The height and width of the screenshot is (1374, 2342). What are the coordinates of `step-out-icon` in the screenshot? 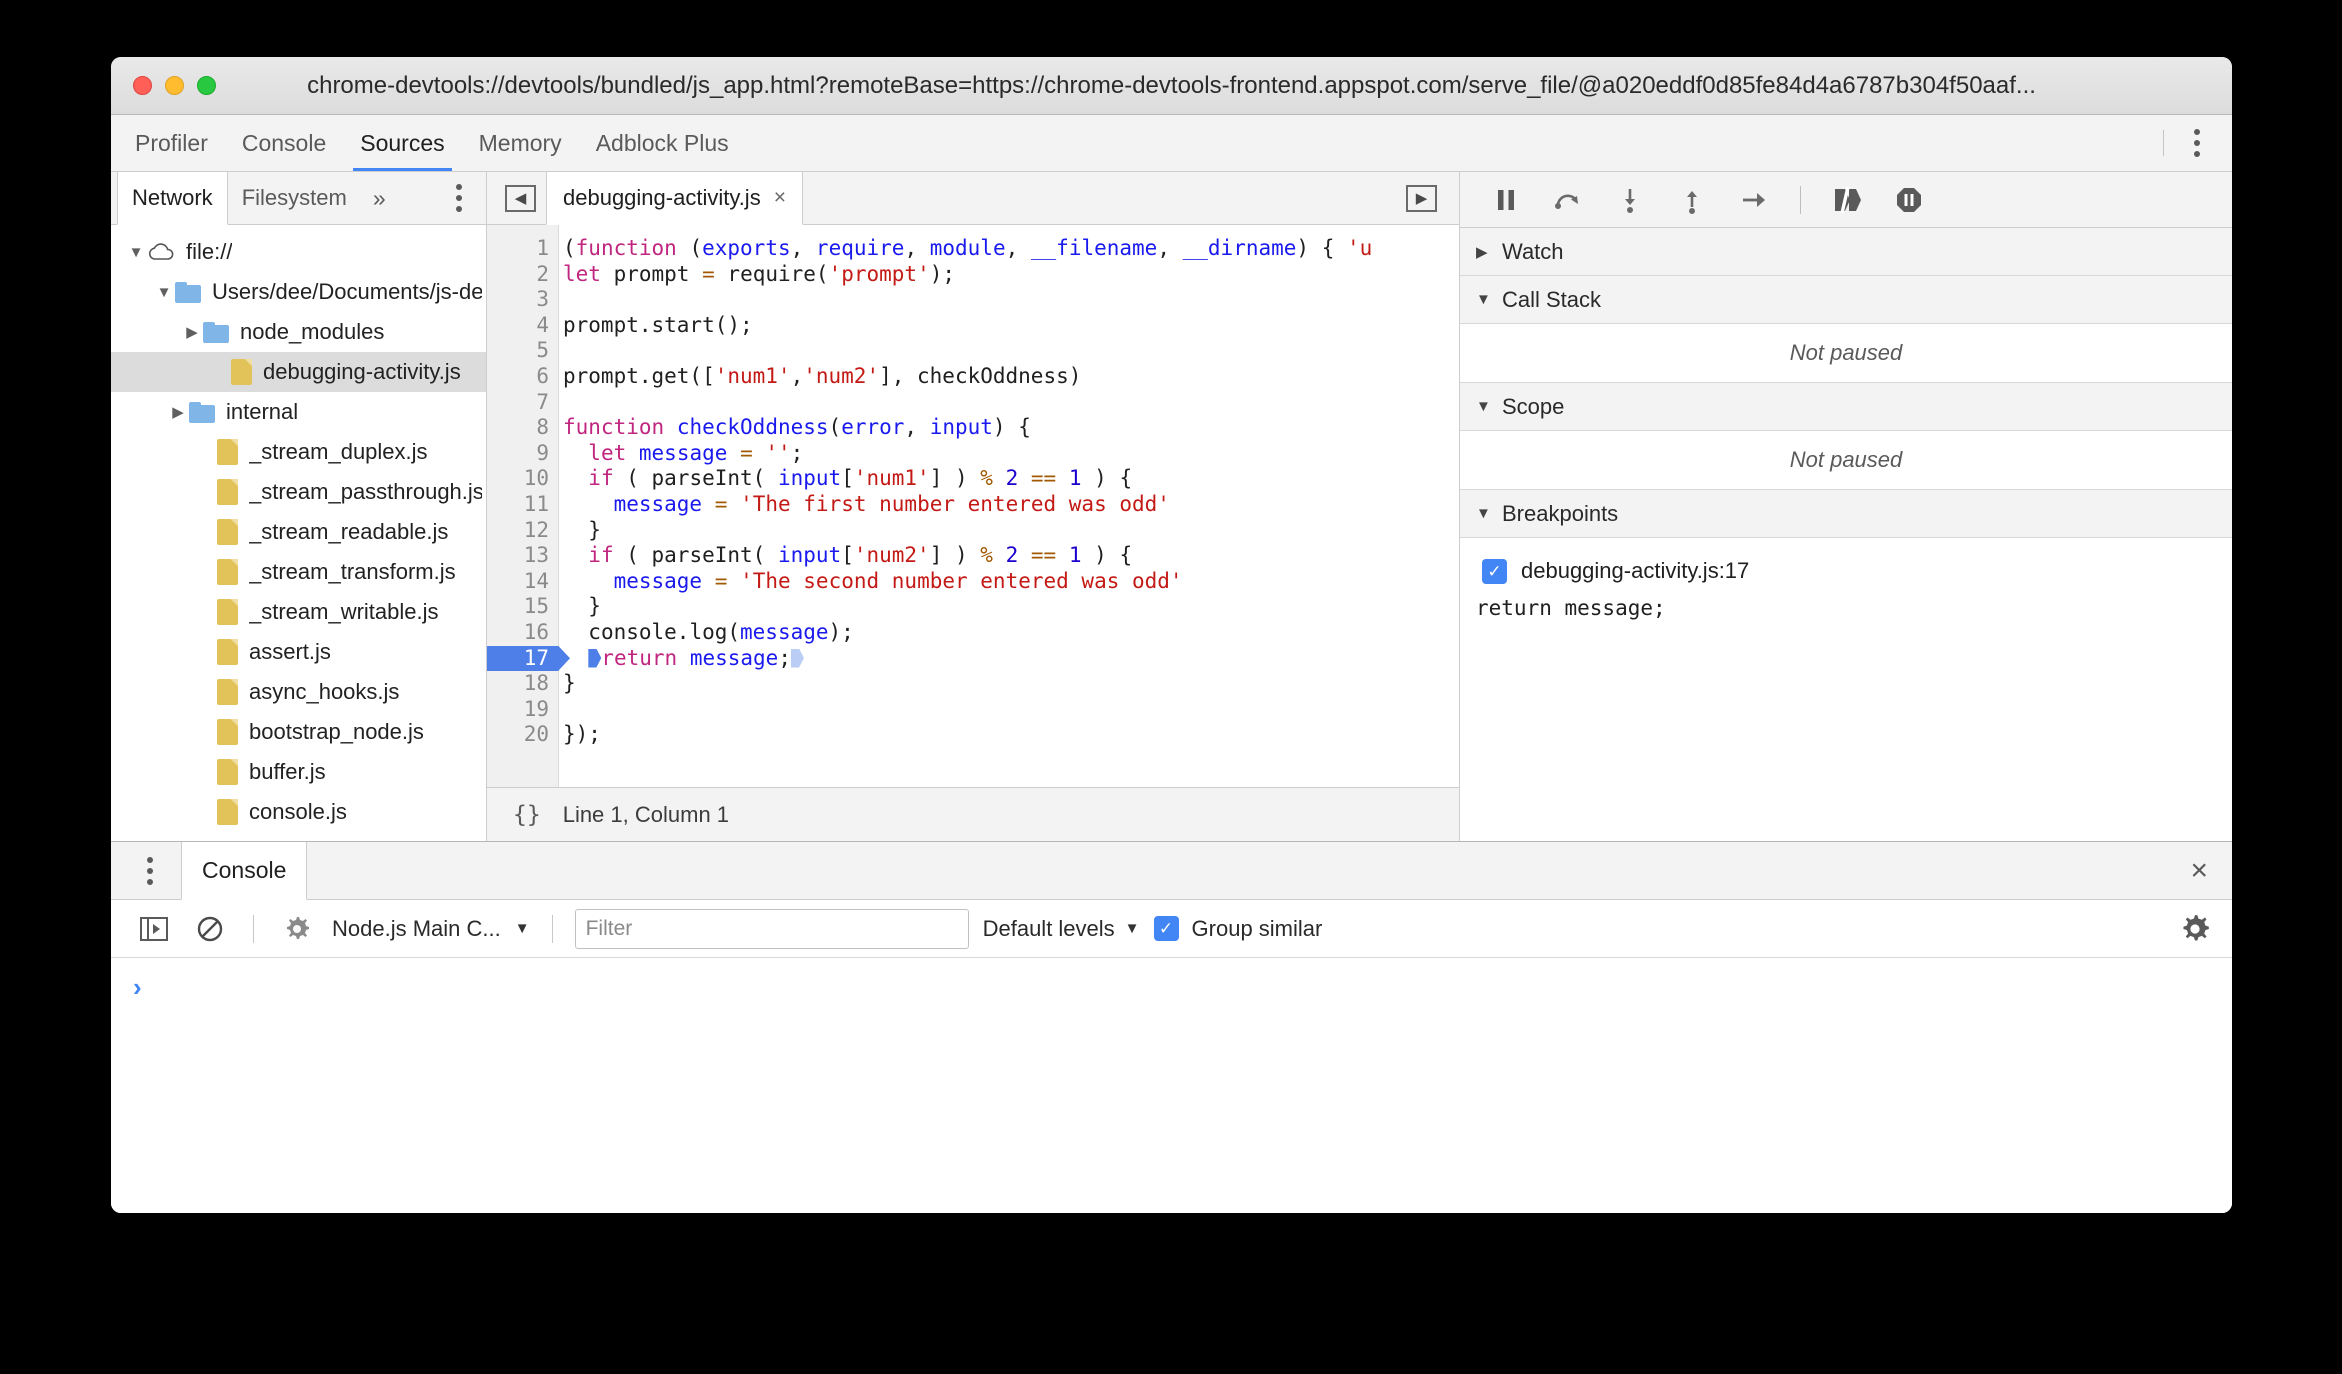 It's located at (1692, 200).